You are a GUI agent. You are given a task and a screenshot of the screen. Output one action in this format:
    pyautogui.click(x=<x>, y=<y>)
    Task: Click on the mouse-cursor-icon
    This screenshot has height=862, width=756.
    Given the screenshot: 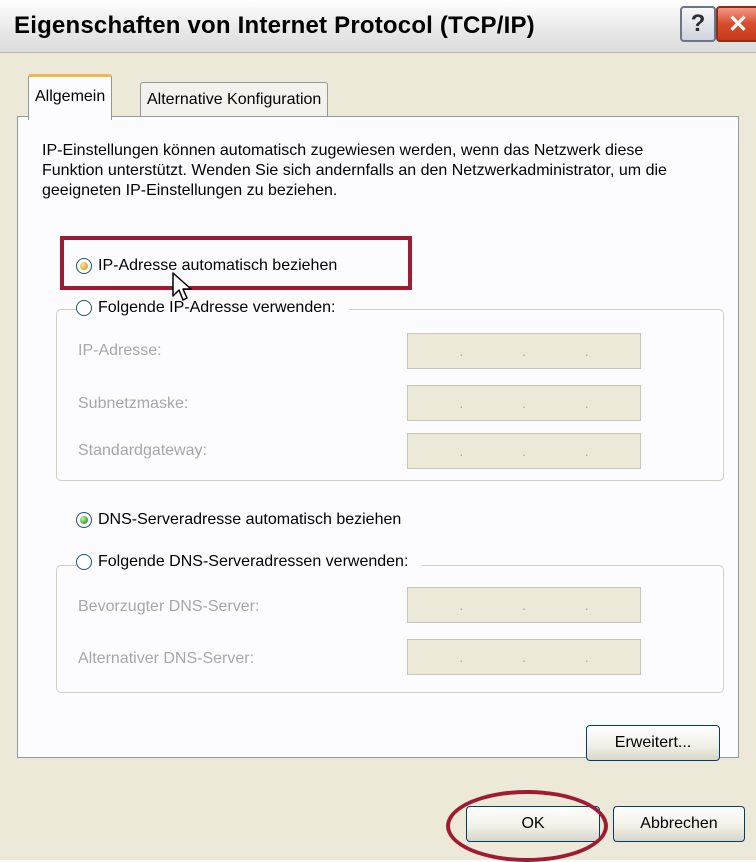 What is the action you would take?
    pyautogui.click(x=182, y=286)
    